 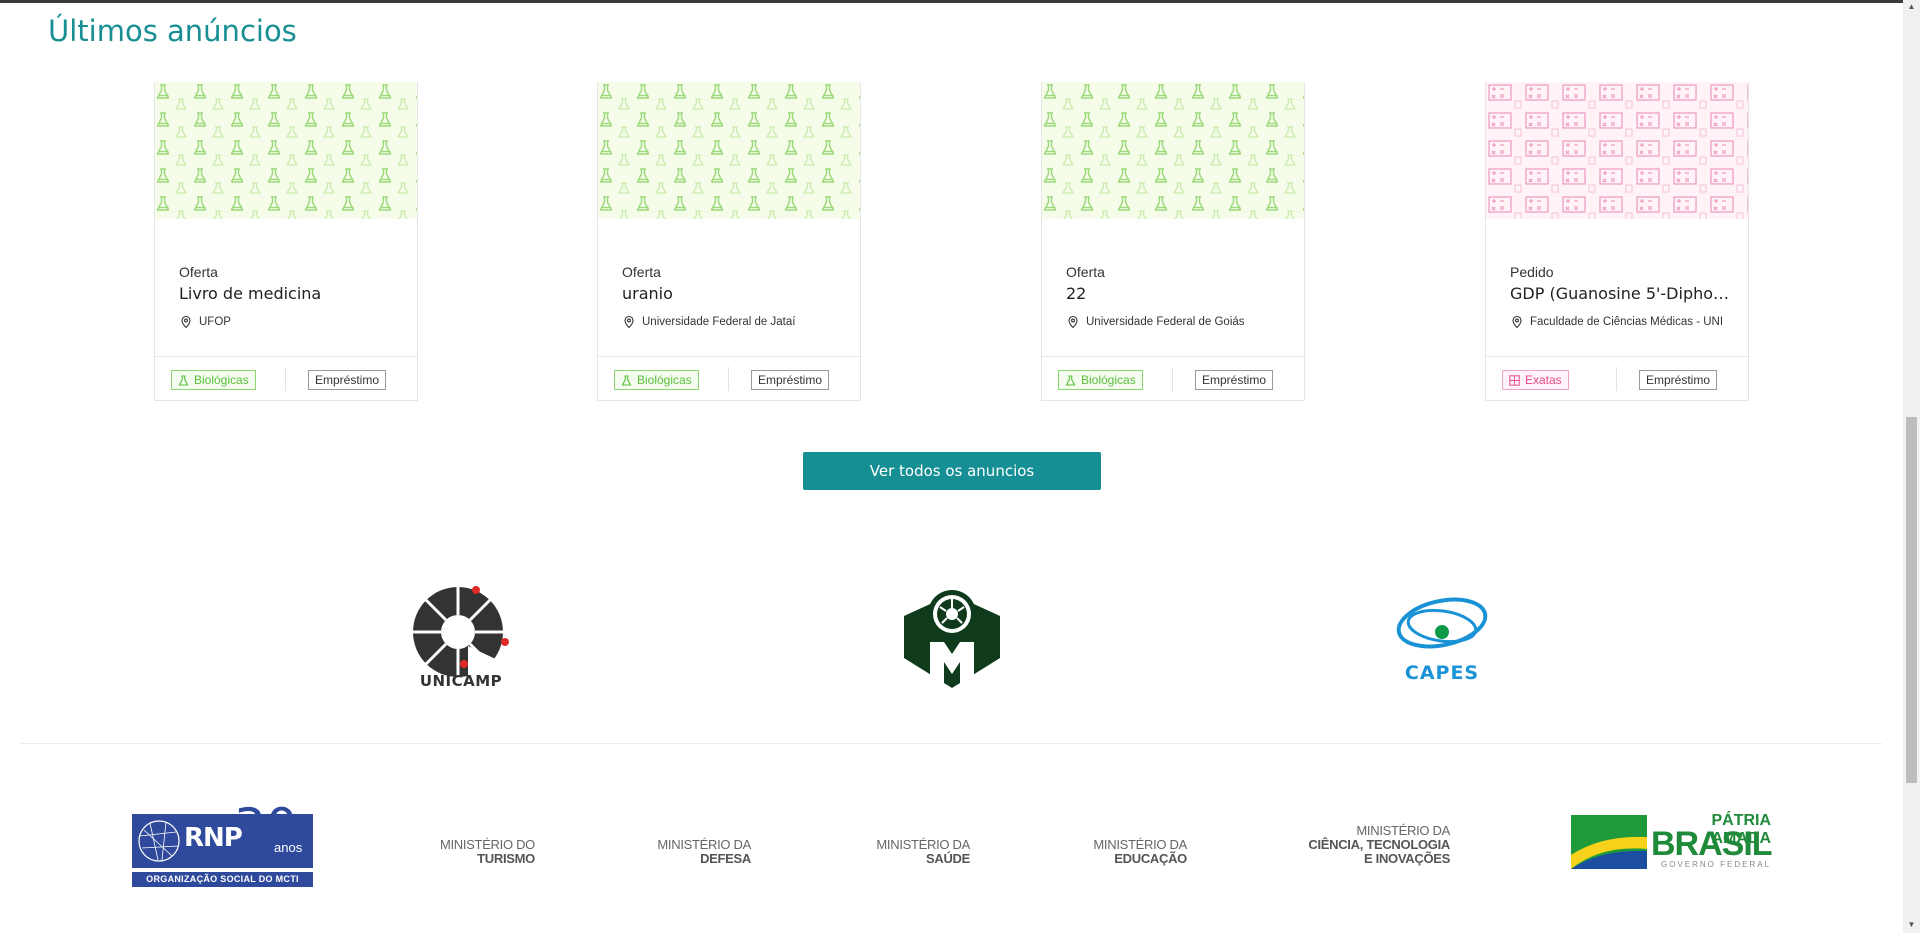 What do you see at coordinates (1543, 380) in the screenshot?
I see `area-label: Exatas` at bounding box center [1543, 380].